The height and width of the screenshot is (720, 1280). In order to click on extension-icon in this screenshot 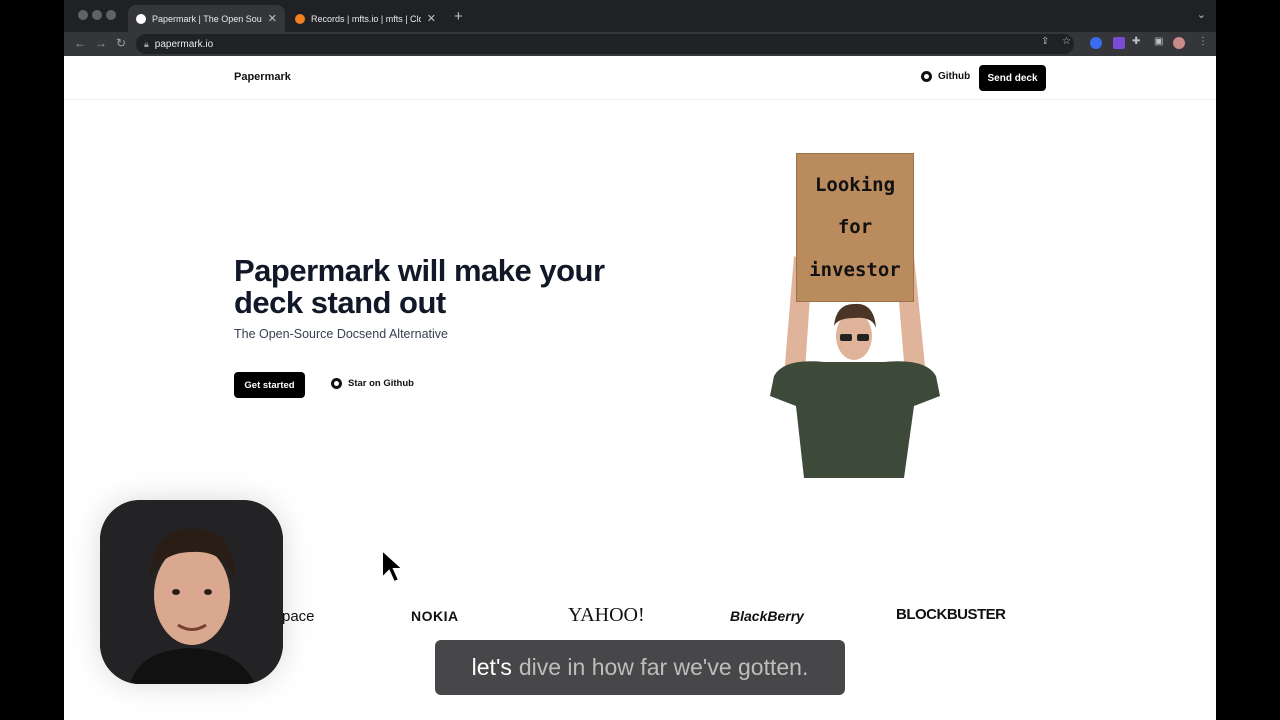, I will do `click(1119, 43)`.